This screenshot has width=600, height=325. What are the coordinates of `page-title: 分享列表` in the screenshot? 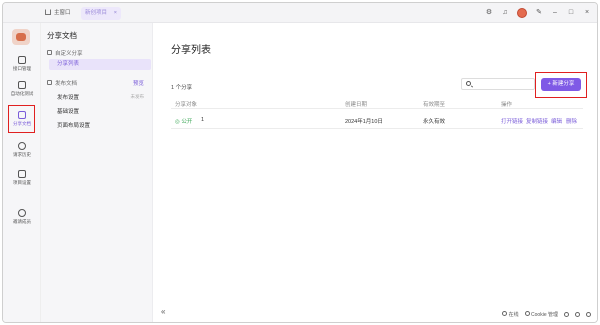 It's located at (191, 50).